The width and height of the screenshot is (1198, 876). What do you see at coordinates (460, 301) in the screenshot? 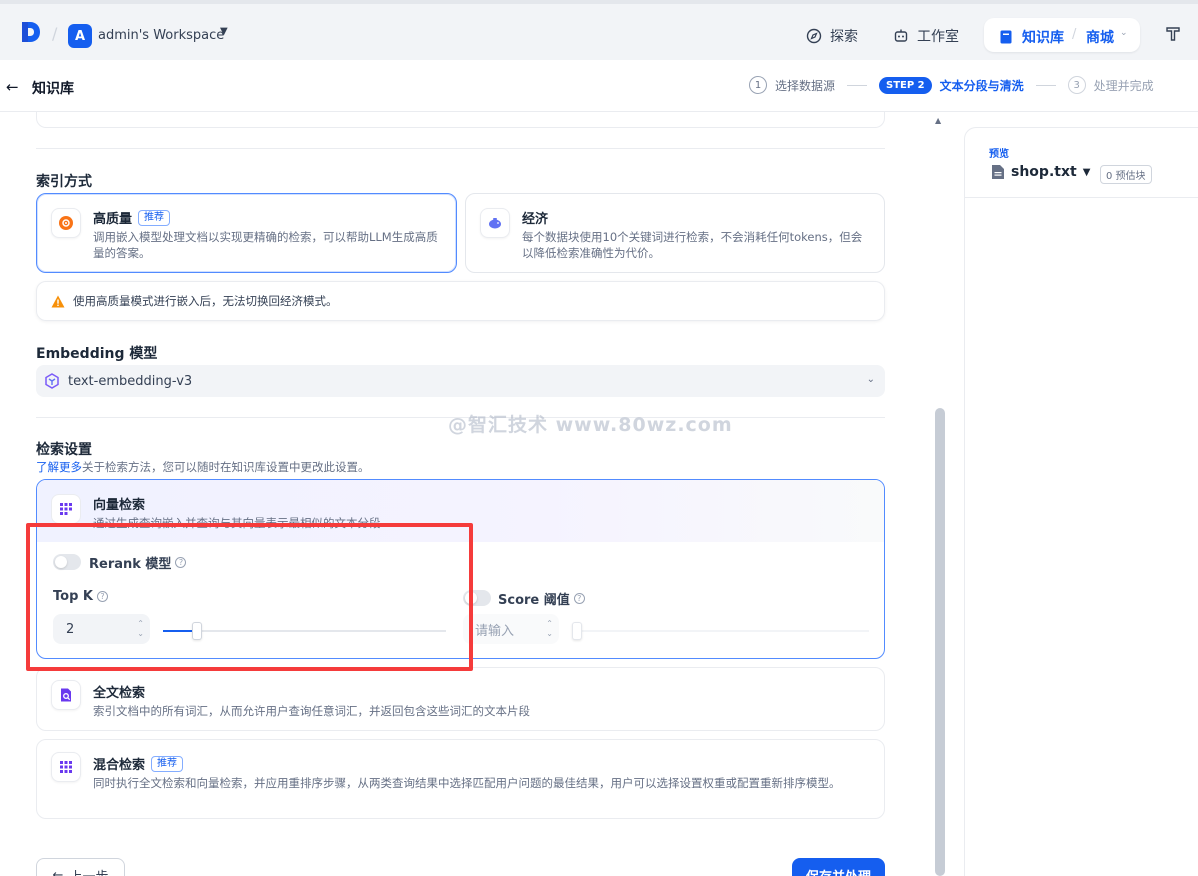
I see `index-warning: 使用高质量模式进行嵌入后，无法切换回经济模式。` at bounding box center [460, 301].